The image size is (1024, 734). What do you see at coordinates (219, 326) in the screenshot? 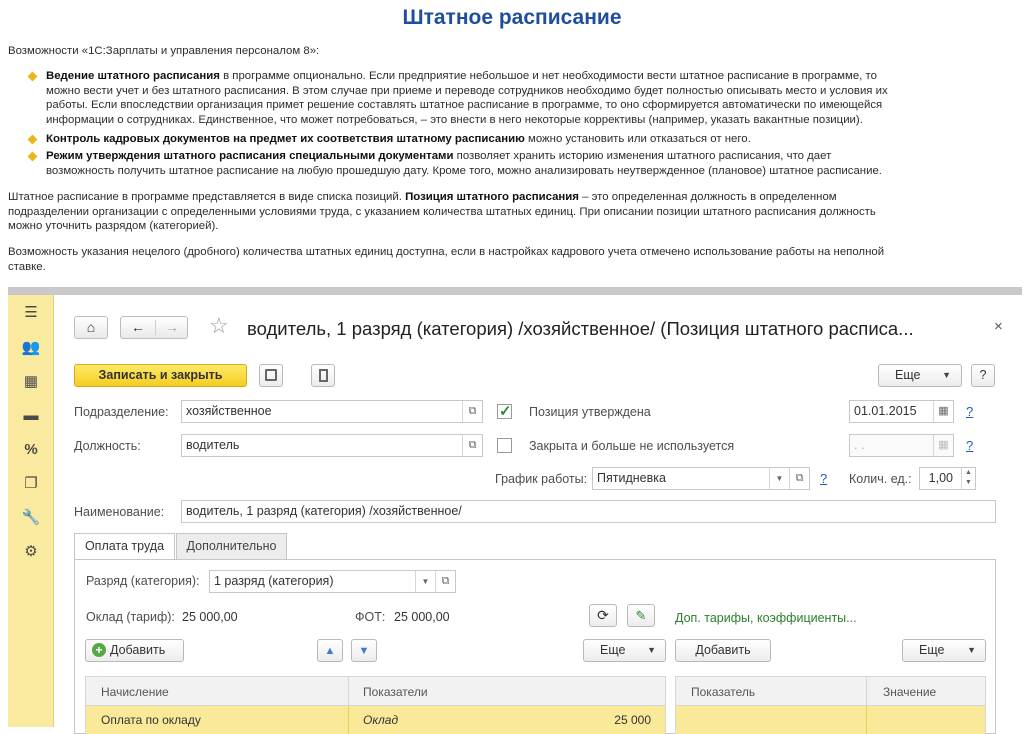
I see `favorite-star-icon: ☆` at bounding box center [219, 326].